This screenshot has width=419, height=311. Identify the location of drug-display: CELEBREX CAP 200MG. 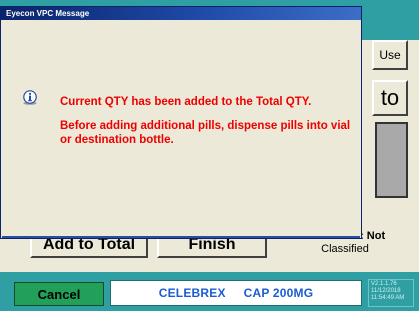
(236, 293).